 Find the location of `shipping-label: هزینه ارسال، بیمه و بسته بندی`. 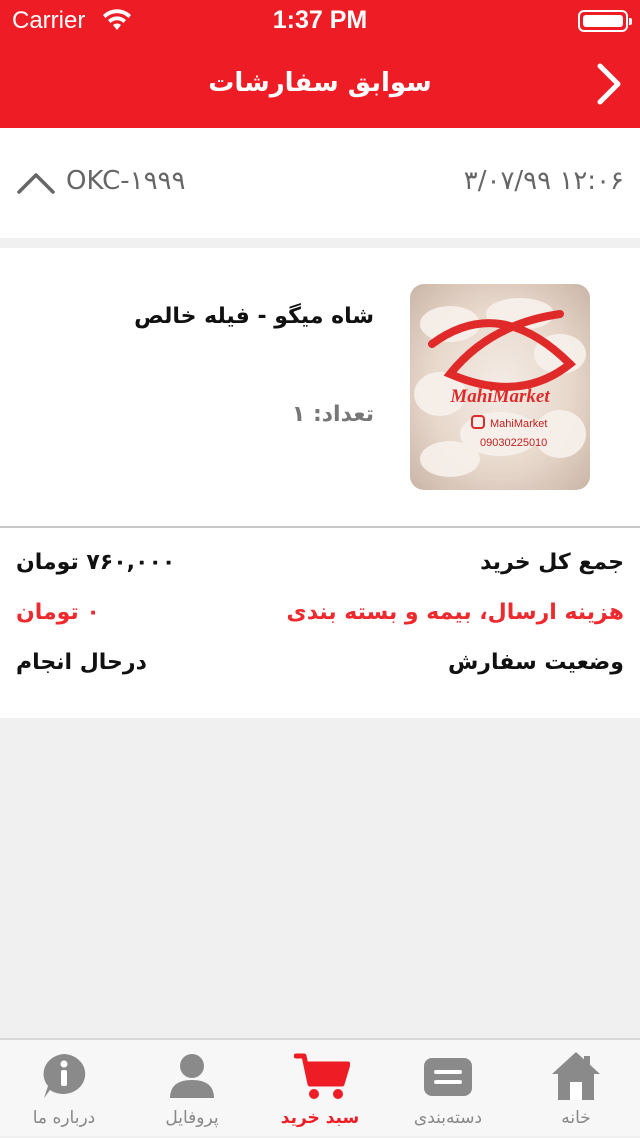

shipping-label: هزینه ارسال، بیمه و بسته بندی is located at coordinates (455, 612).